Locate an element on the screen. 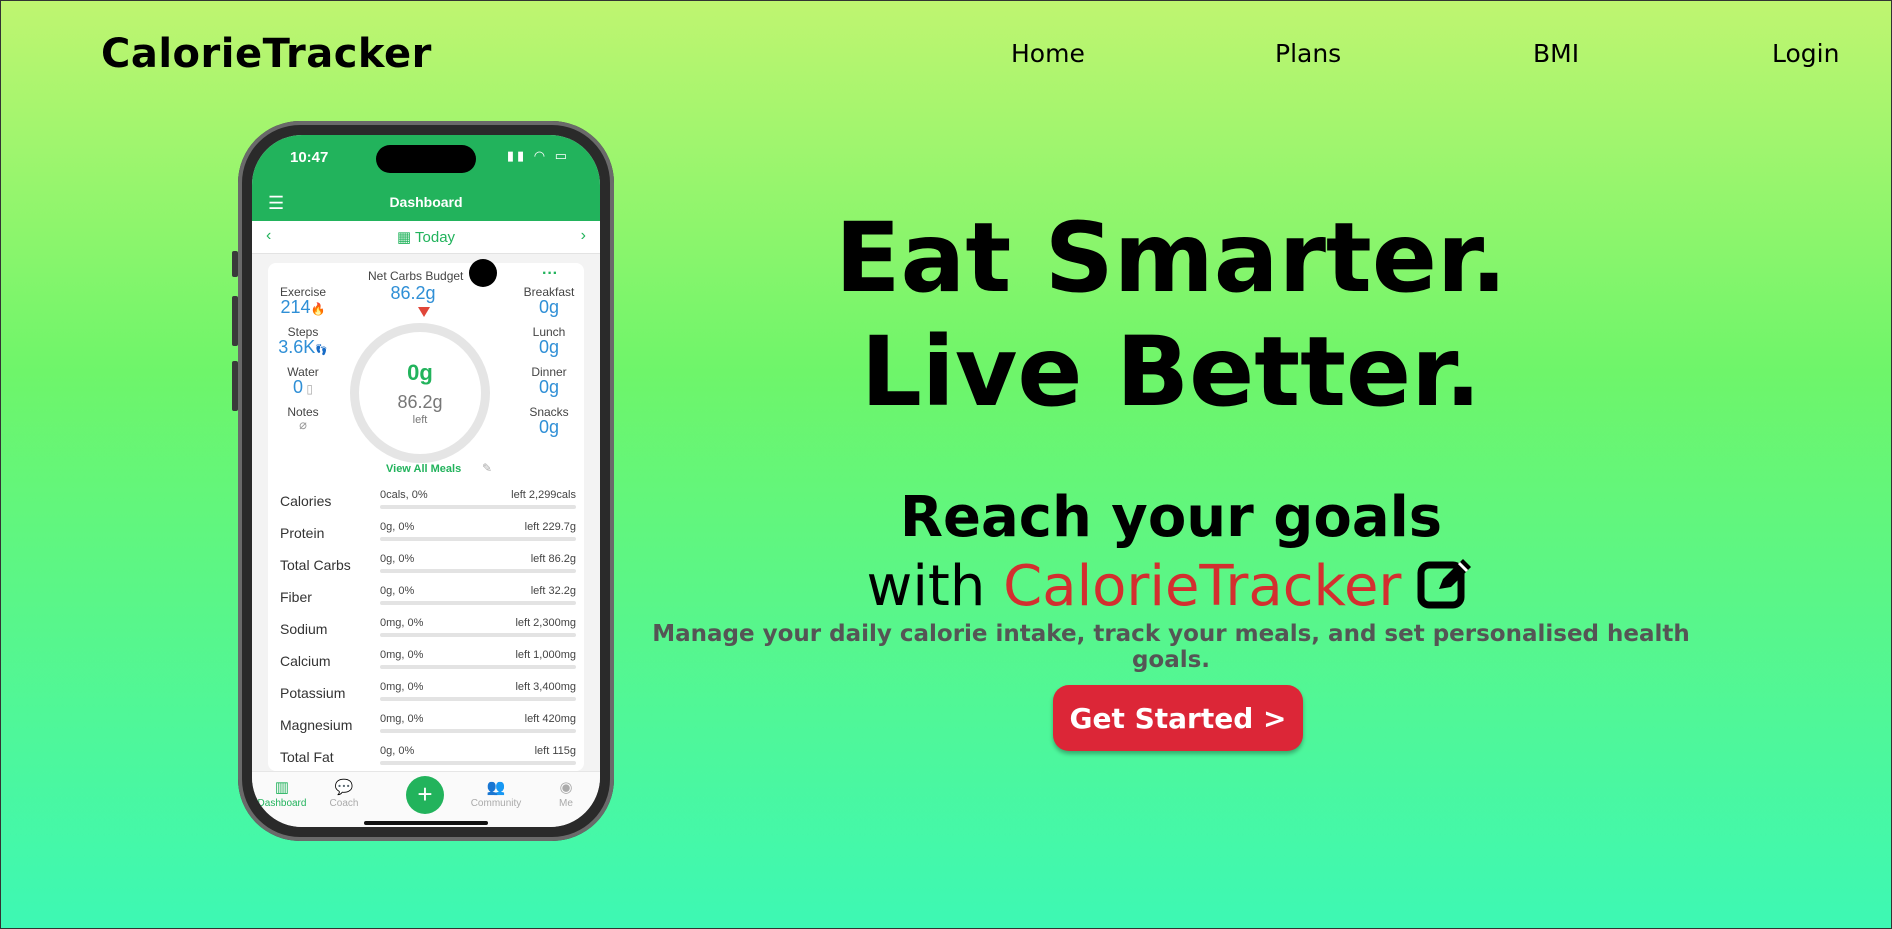 The image size is (1892, 929). date-selector: ‹ ▦ Today › is located at coordinates (426, 237).